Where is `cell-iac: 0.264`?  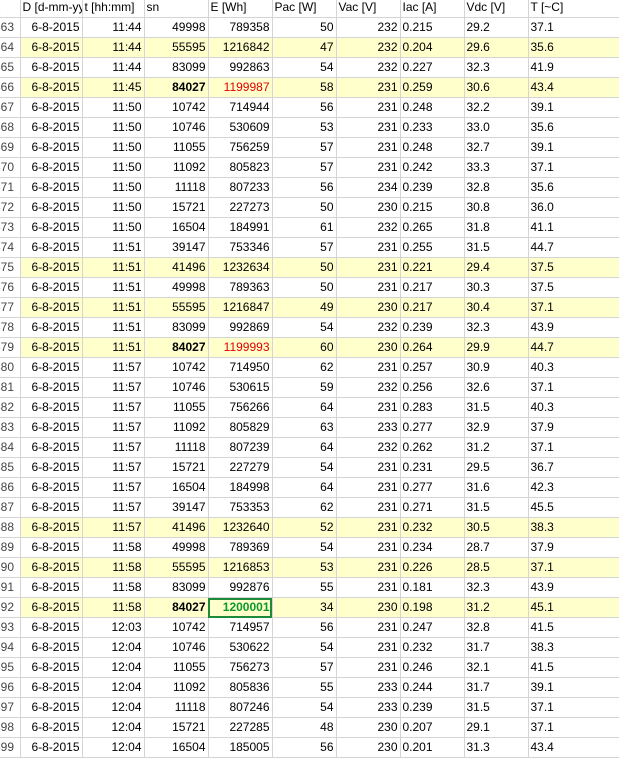 cell-iac: 0.264 is located at coordinates (432, 347).